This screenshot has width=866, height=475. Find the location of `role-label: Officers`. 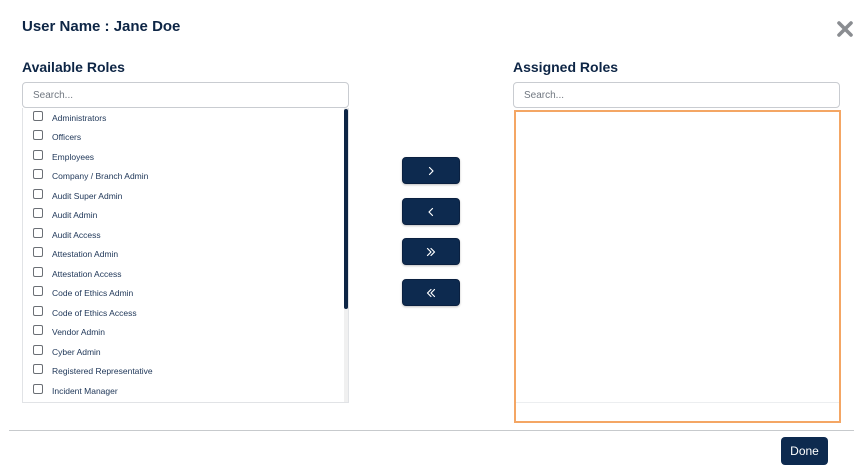

role-label: Officers is located at coordinates (67, 137).